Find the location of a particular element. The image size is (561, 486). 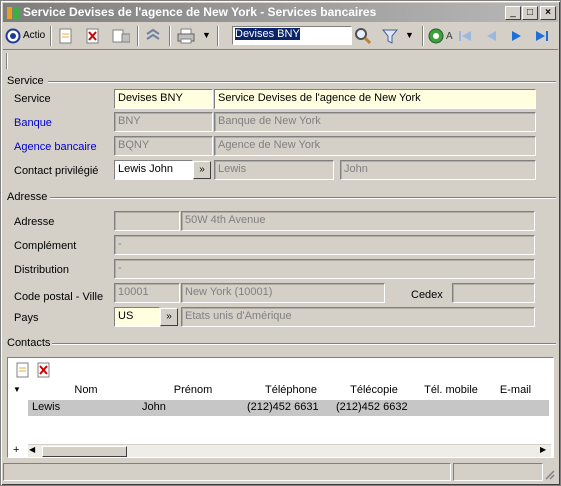

minimize-icon: _ is located at coordinates (513, 13).